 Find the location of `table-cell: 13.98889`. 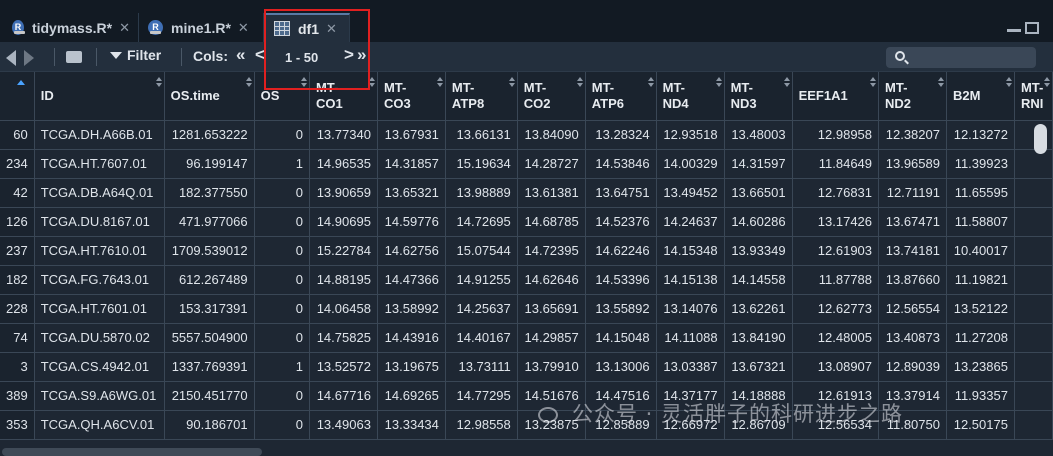

table-cell: 13.98889 is located at coordinates (481, 193).